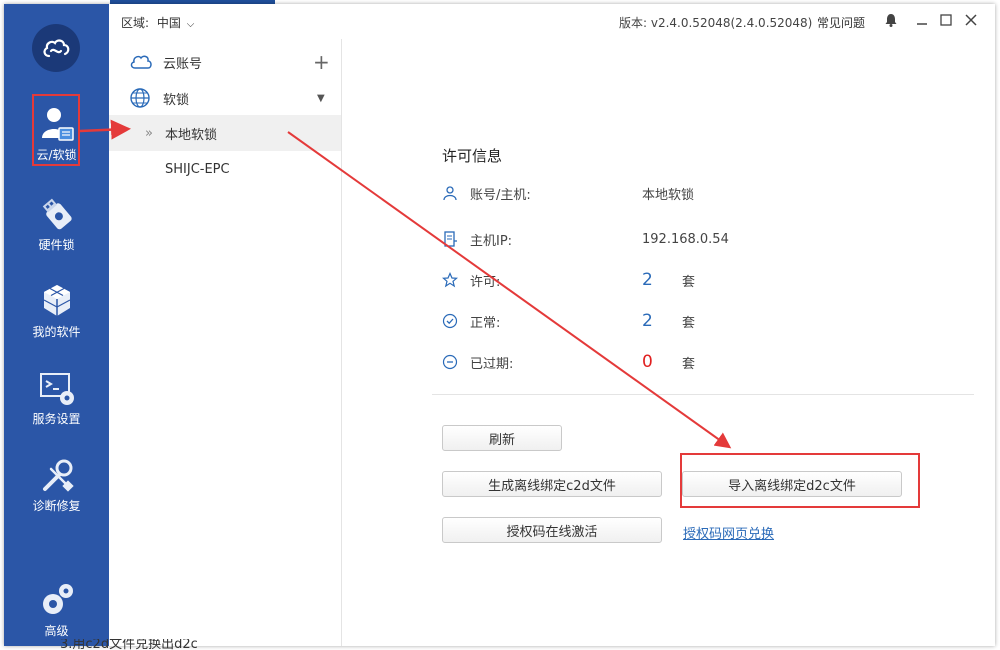 The height and width of the screenshot is (650, 1000). I want to click on cloud-logo-icon, so click(56, 48).